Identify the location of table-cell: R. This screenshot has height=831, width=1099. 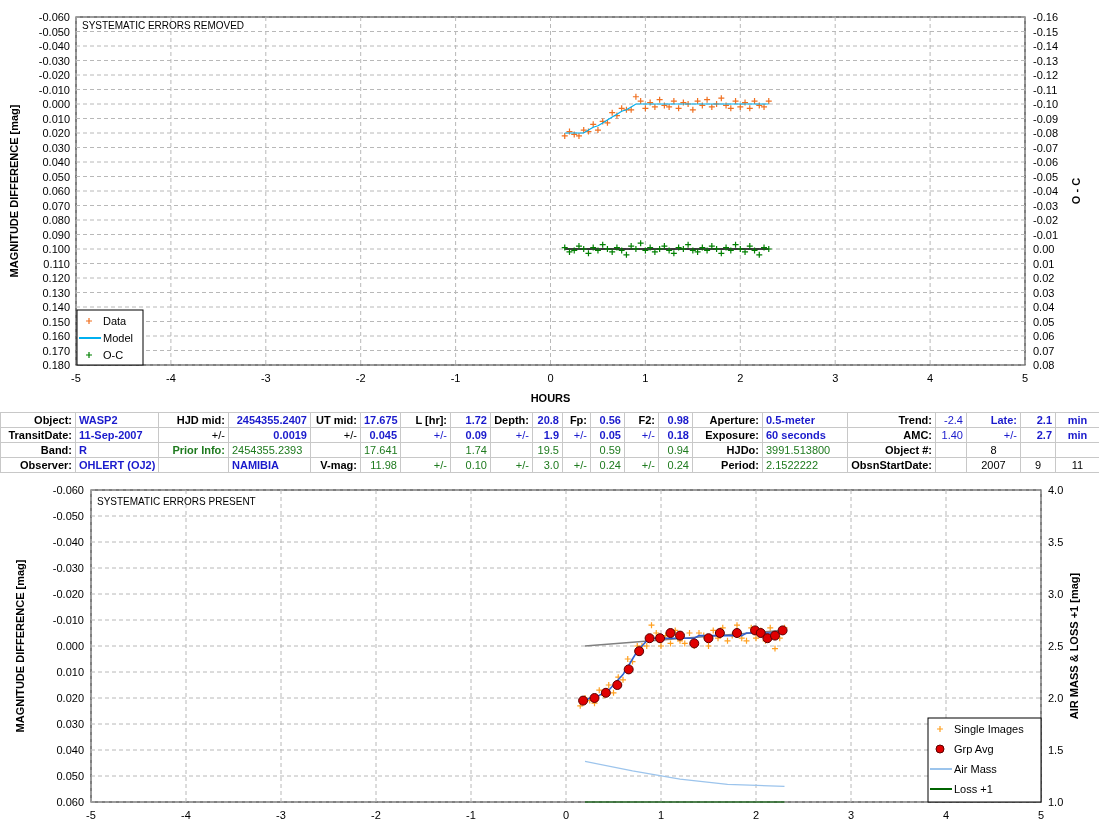
(117, 450).